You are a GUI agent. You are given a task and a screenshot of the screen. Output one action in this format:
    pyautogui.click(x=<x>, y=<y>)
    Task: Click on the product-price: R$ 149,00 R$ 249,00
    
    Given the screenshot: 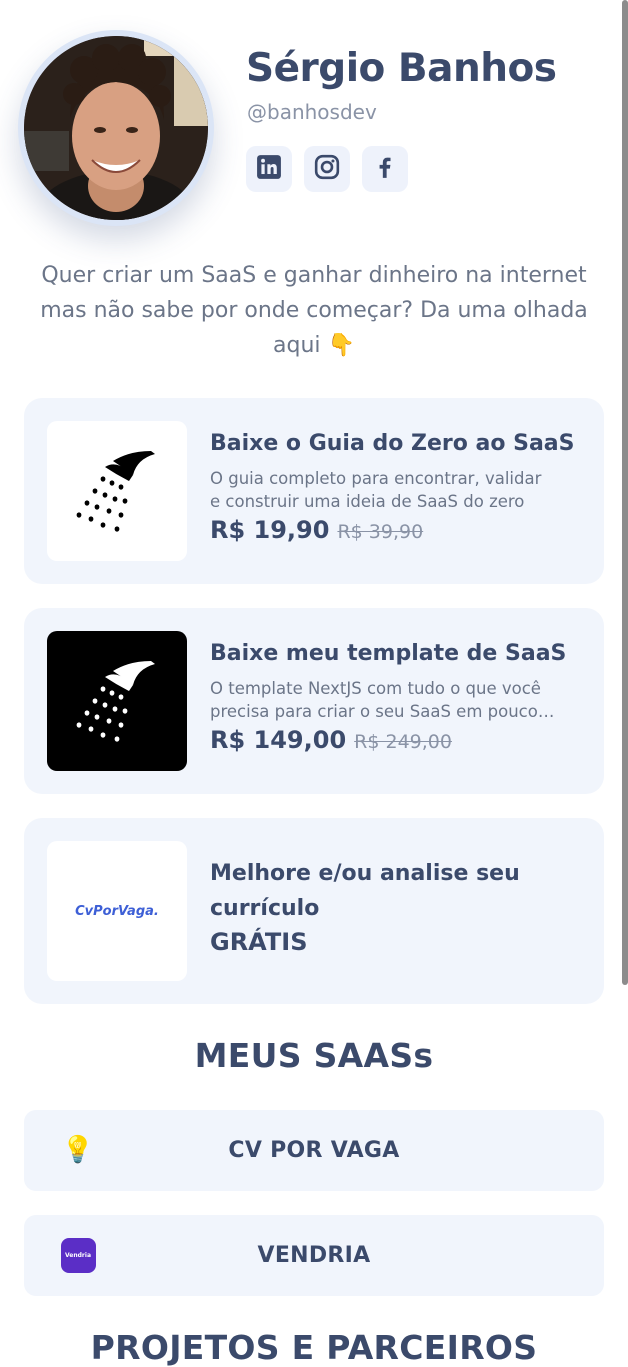 What is the action you would take?
    pyautogui.click(x=331, y=740)
    